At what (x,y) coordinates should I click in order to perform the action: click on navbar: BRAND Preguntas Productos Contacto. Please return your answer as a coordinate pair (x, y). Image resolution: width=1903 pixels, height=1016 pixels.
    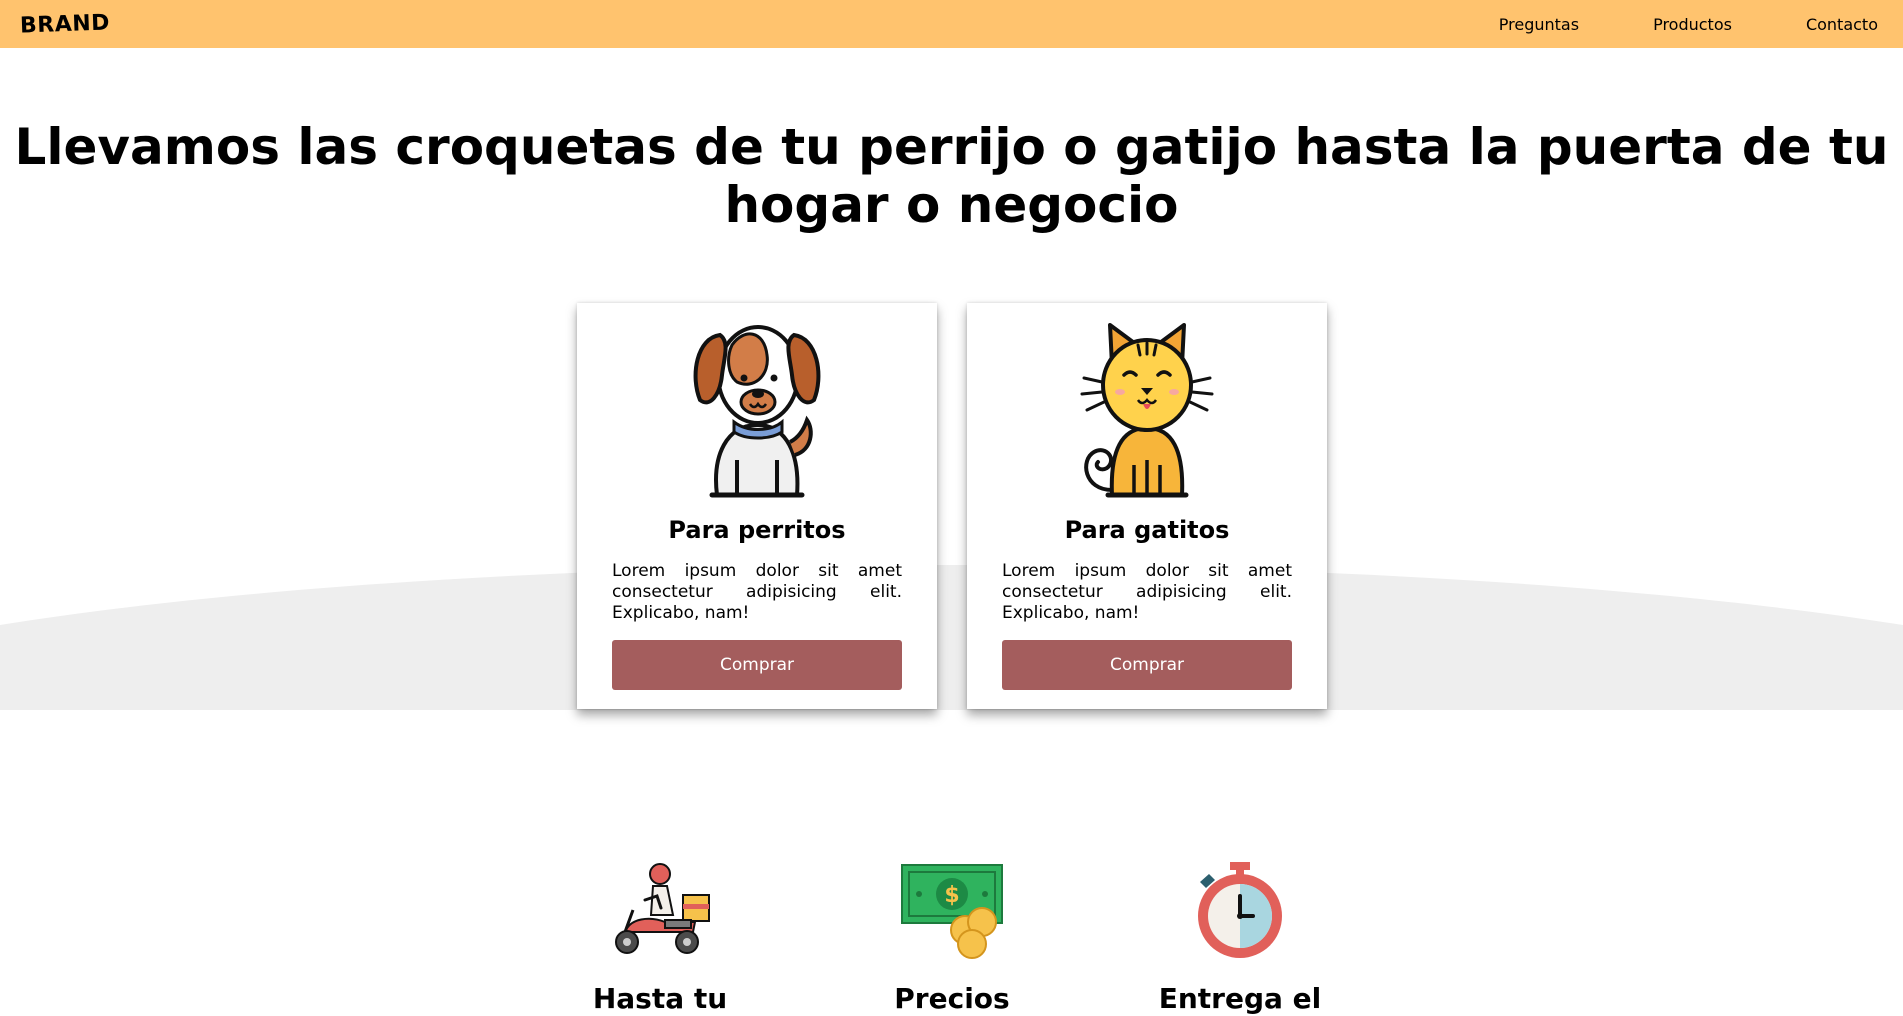
    Looking at the image, I should click on (951, 24).